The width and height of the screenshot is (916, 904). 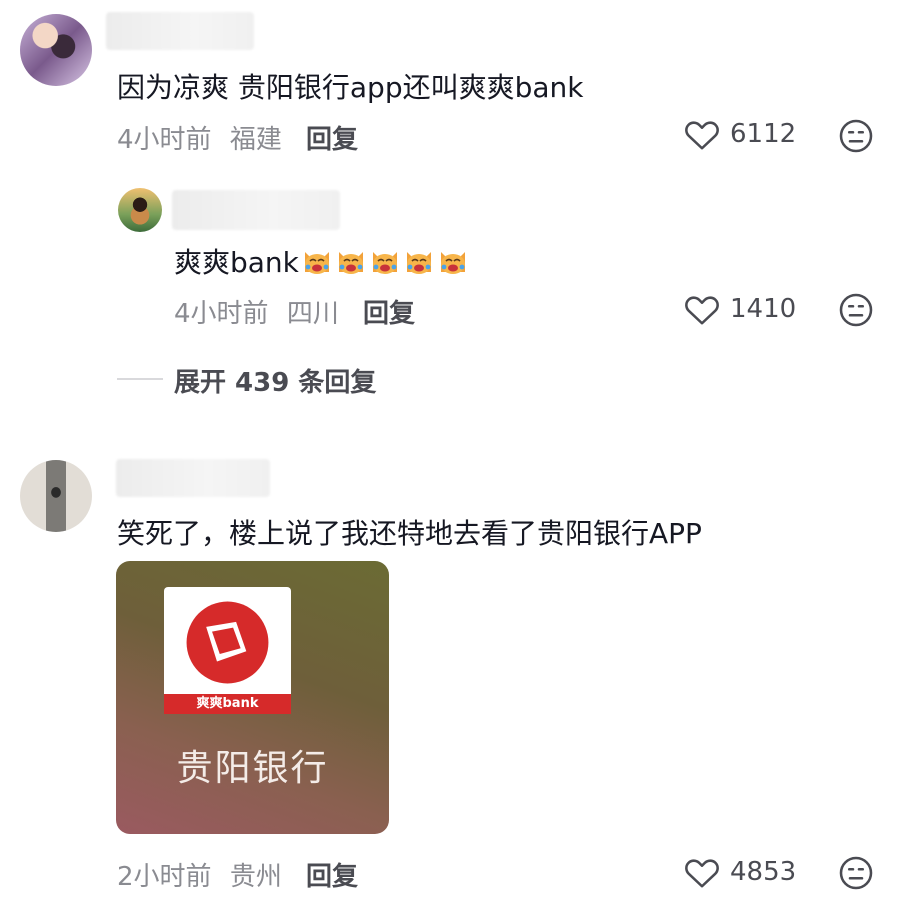 What do you see at coordinates (312, 314) in the screenshot?
I see `reply-location: 四川` at bounding box center [312, 314].